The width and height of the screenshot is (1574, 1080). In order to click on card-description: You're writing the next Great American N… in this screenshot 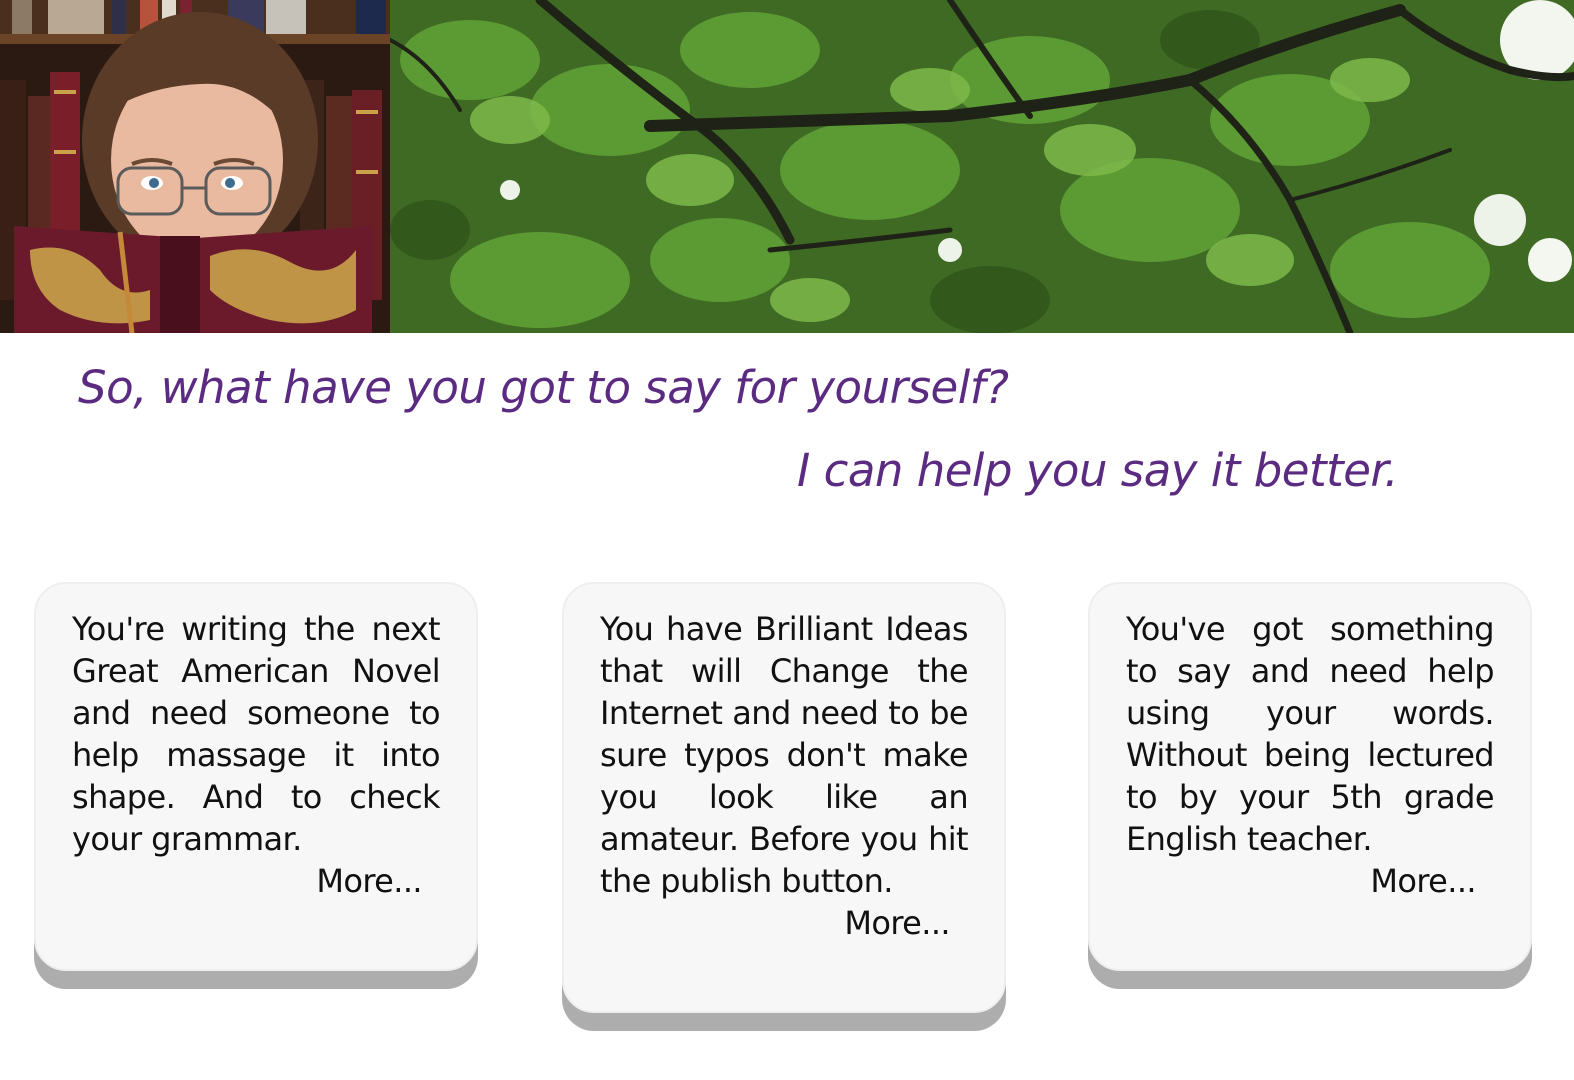, I will do `click(256, 734)`.